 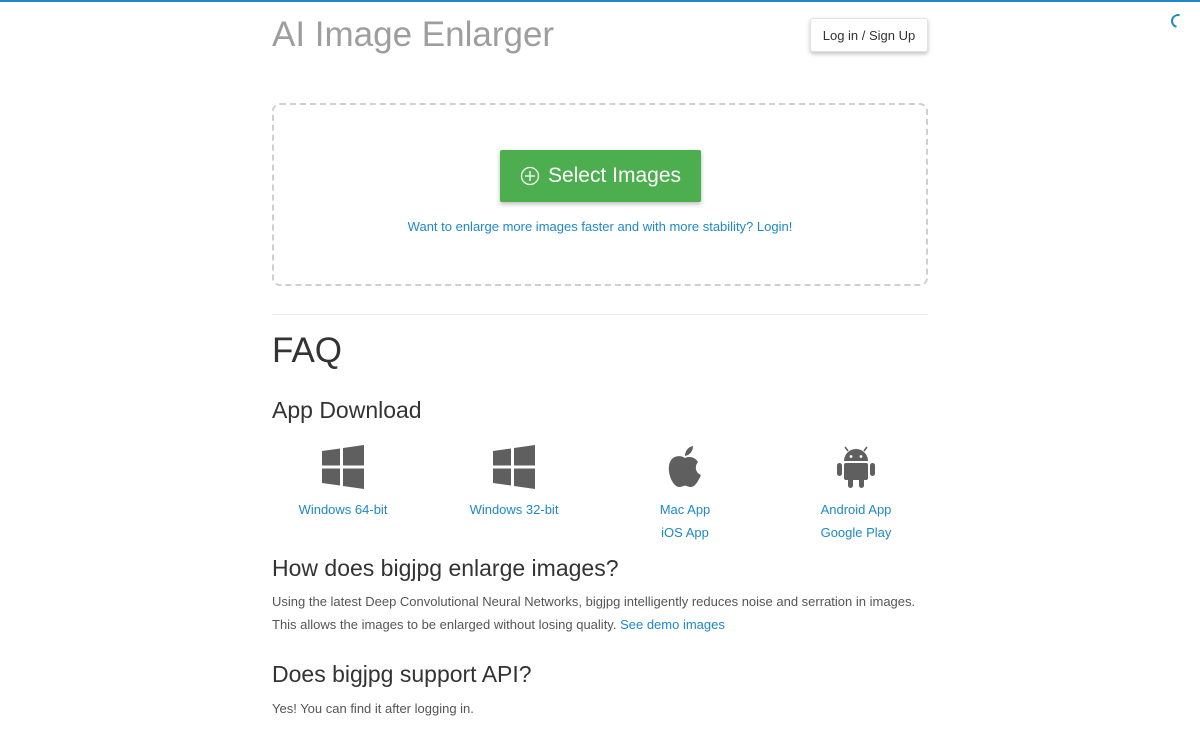 What do you see at coordinates (373, 708) in the screenshot?
I see `api-answer: Yes! You can find it after logging in.` at bounding box center [373, 708].